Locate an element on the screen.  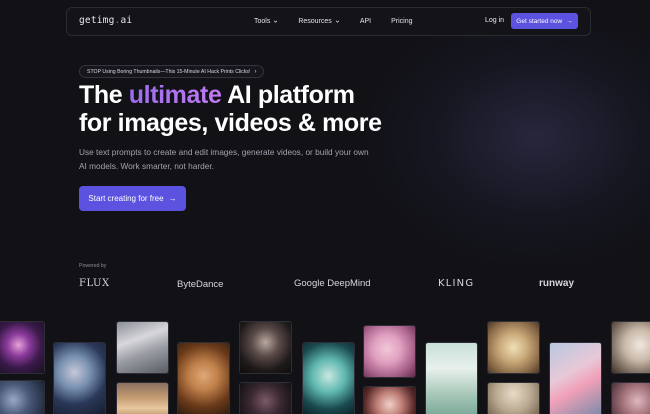
nav-item-label: API is located at coordinates (365, 21).